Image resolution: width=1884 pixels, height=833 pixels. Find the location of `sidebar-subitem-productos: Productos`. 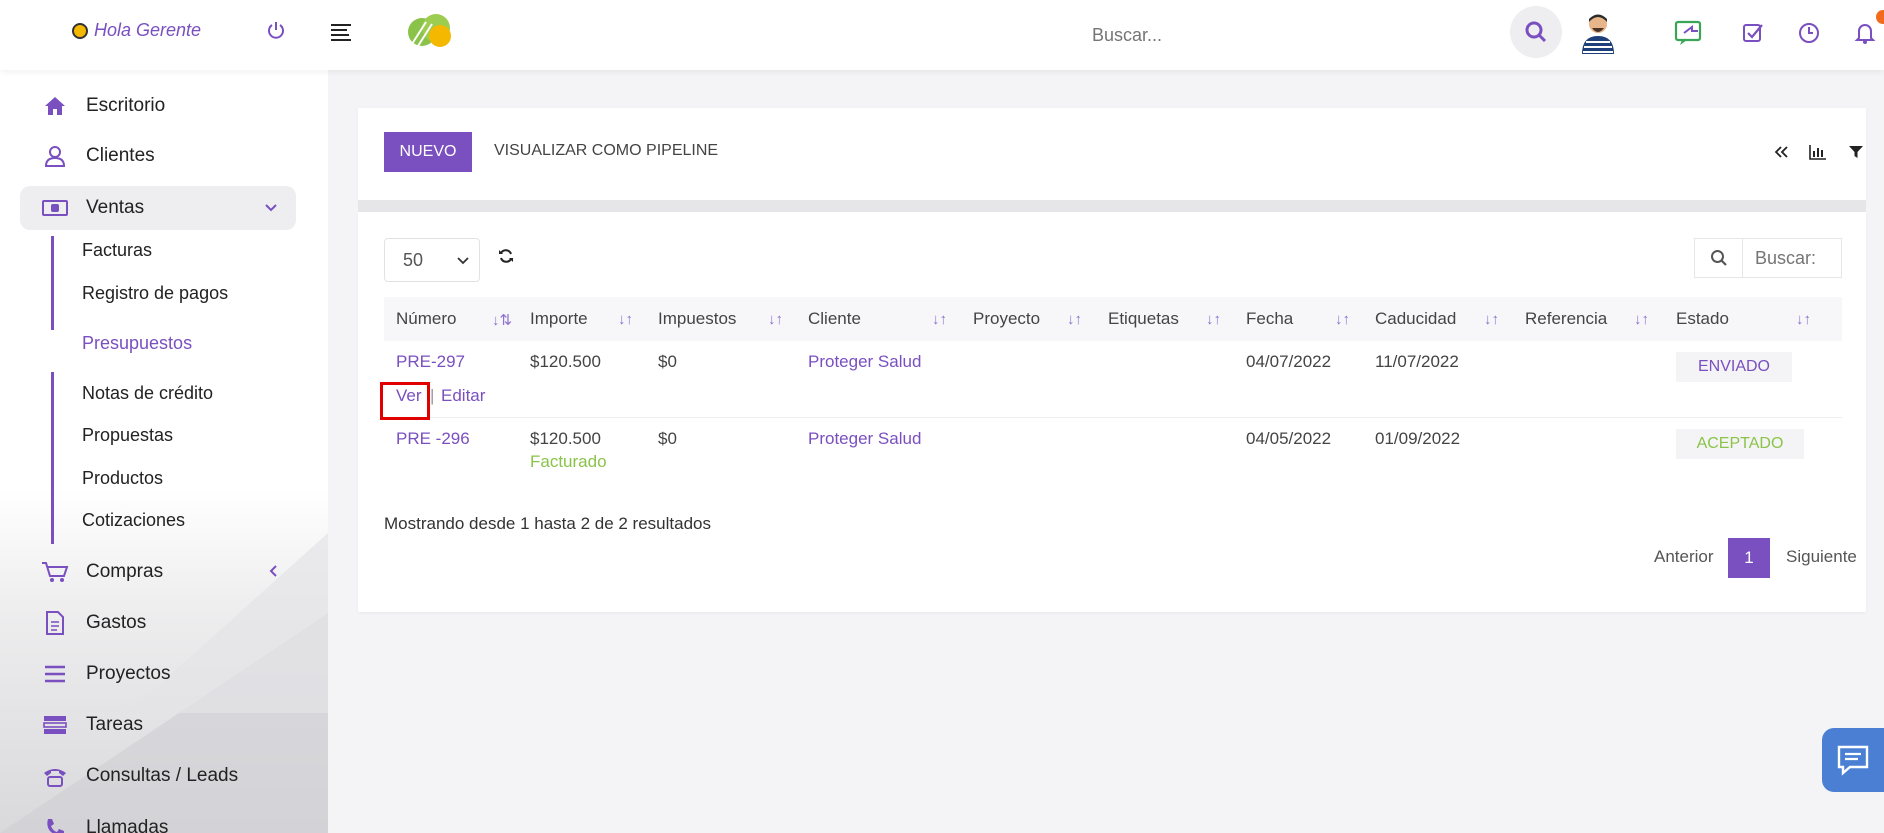

sidebar-subitem-productos: Productos is located at coordinates (122, 478).